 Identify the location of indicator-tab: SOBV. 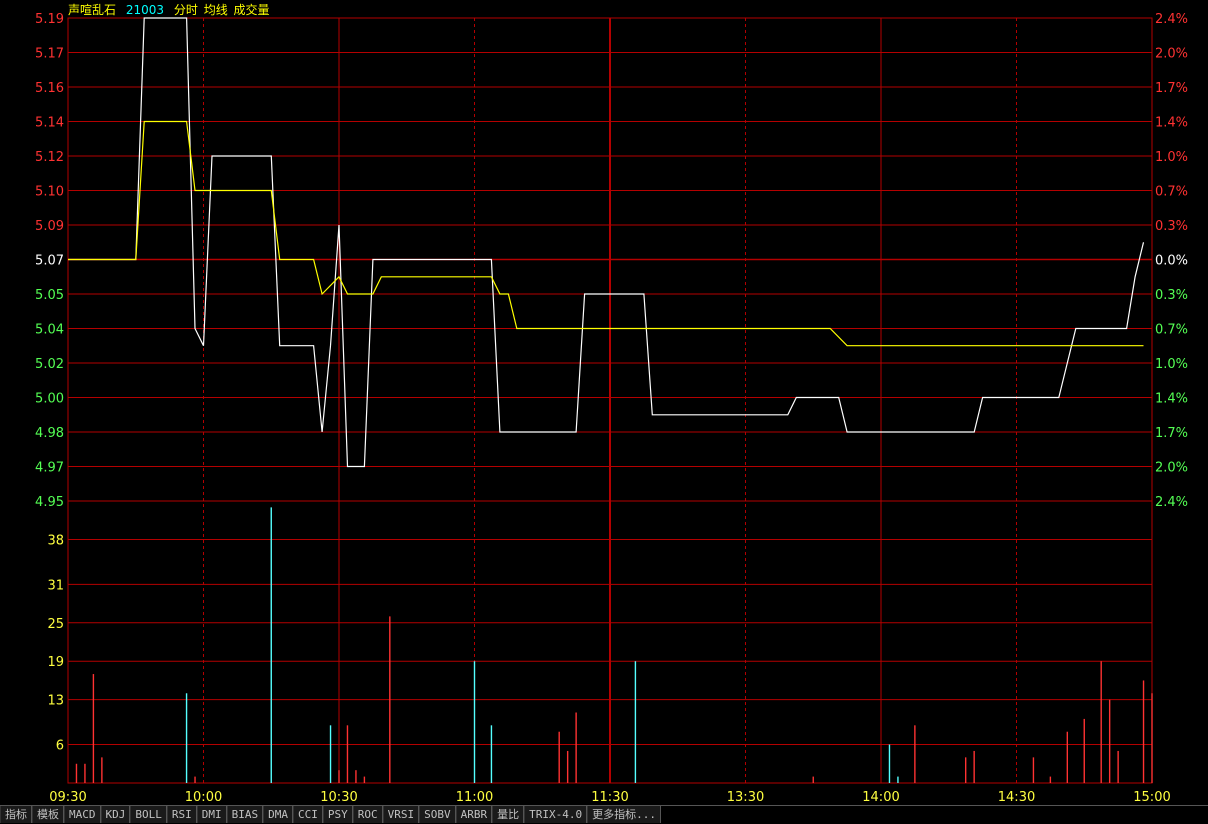
(437, 814).